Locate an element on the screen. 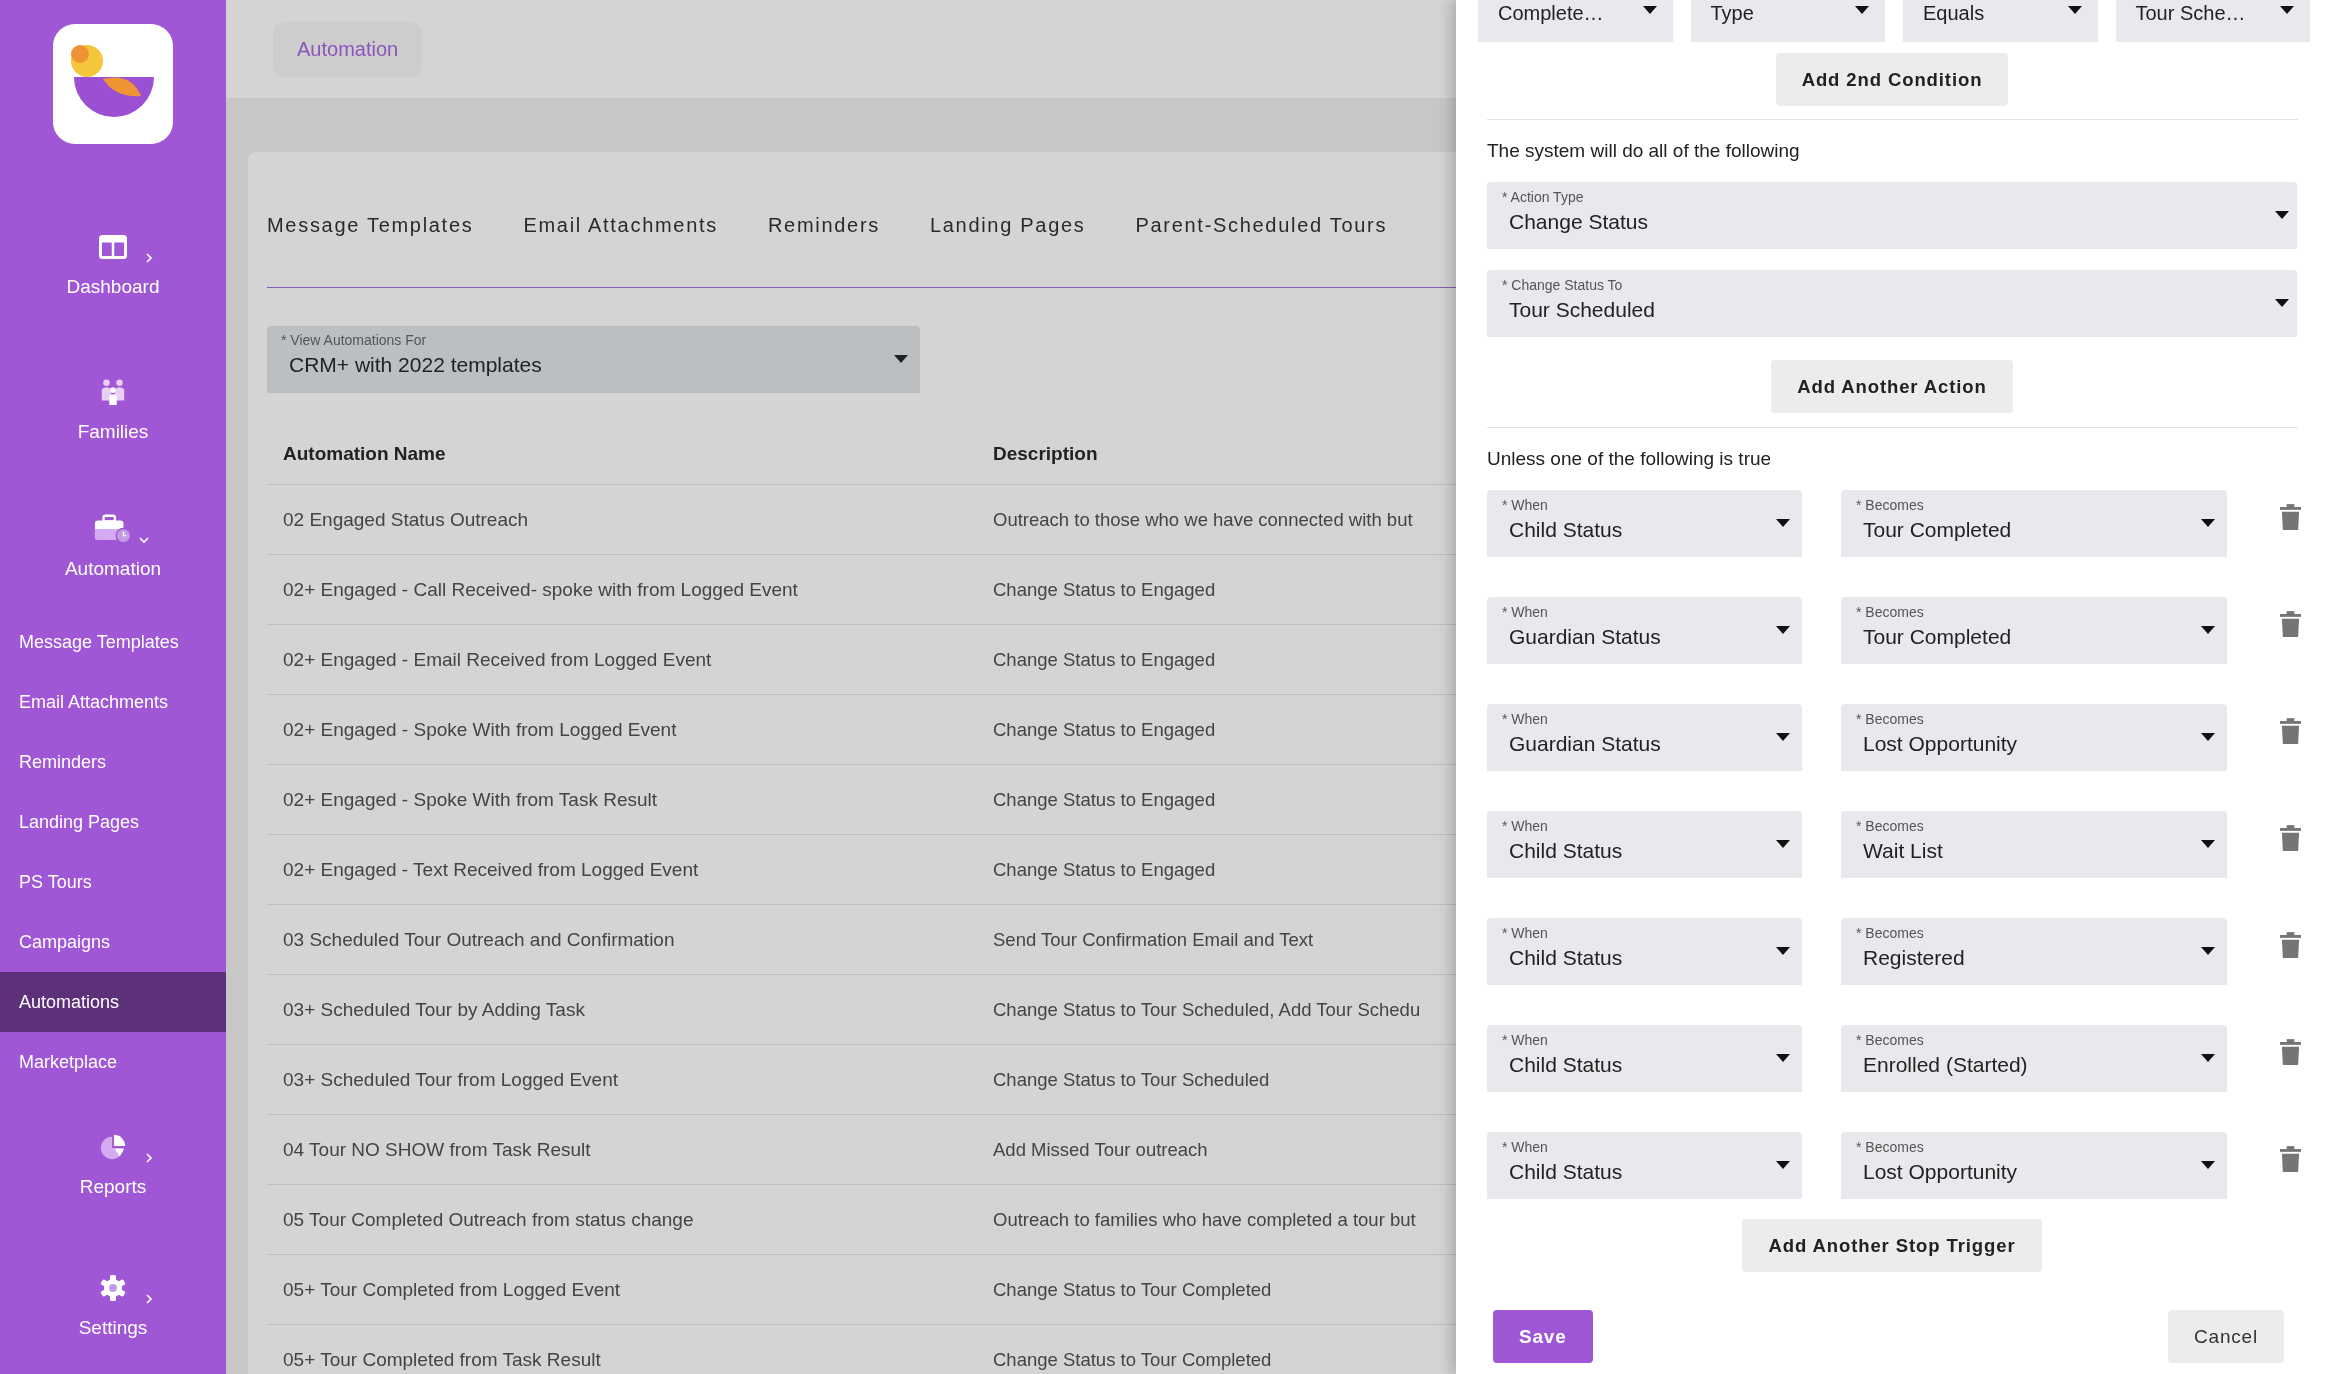 Image resolution: width=2340 pixels, height=1374 pixels. table-cell-text: 05+ Tour Completed from Task Result is located at coordinates (442, 1359).